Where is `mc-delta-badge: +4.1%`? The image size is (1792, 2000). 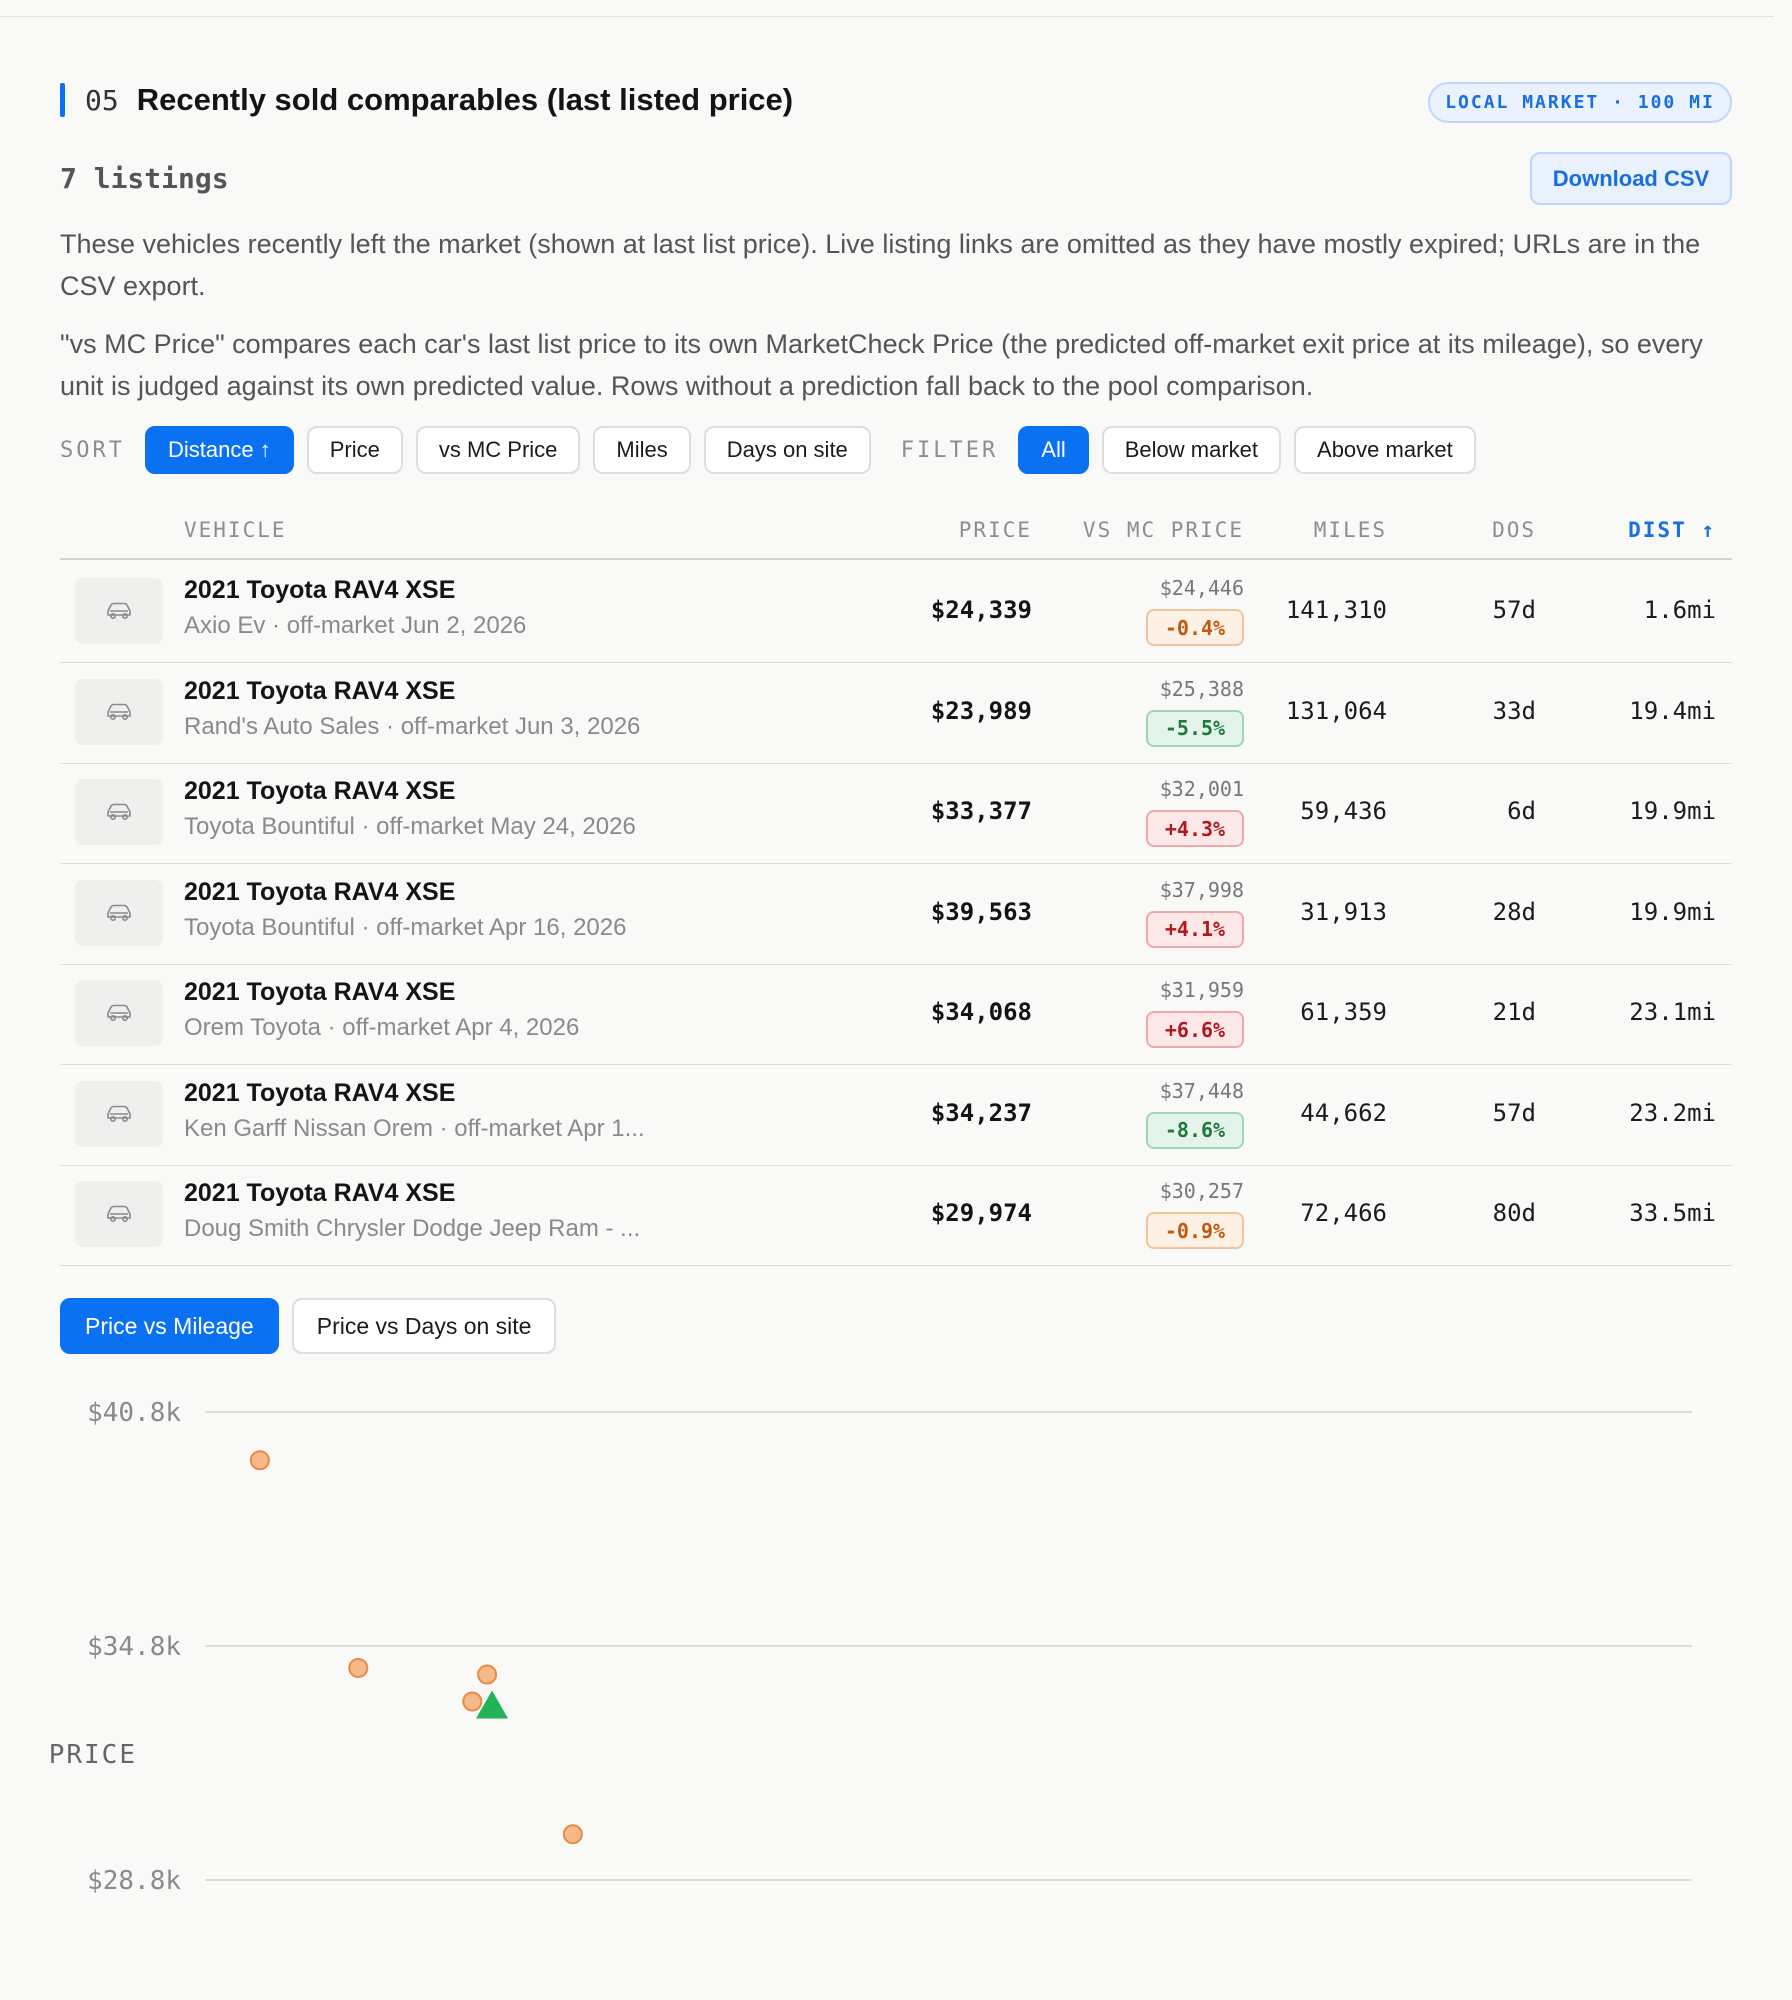
mc-delta-badge: +4.1% is located at coordinates (1195, 929).